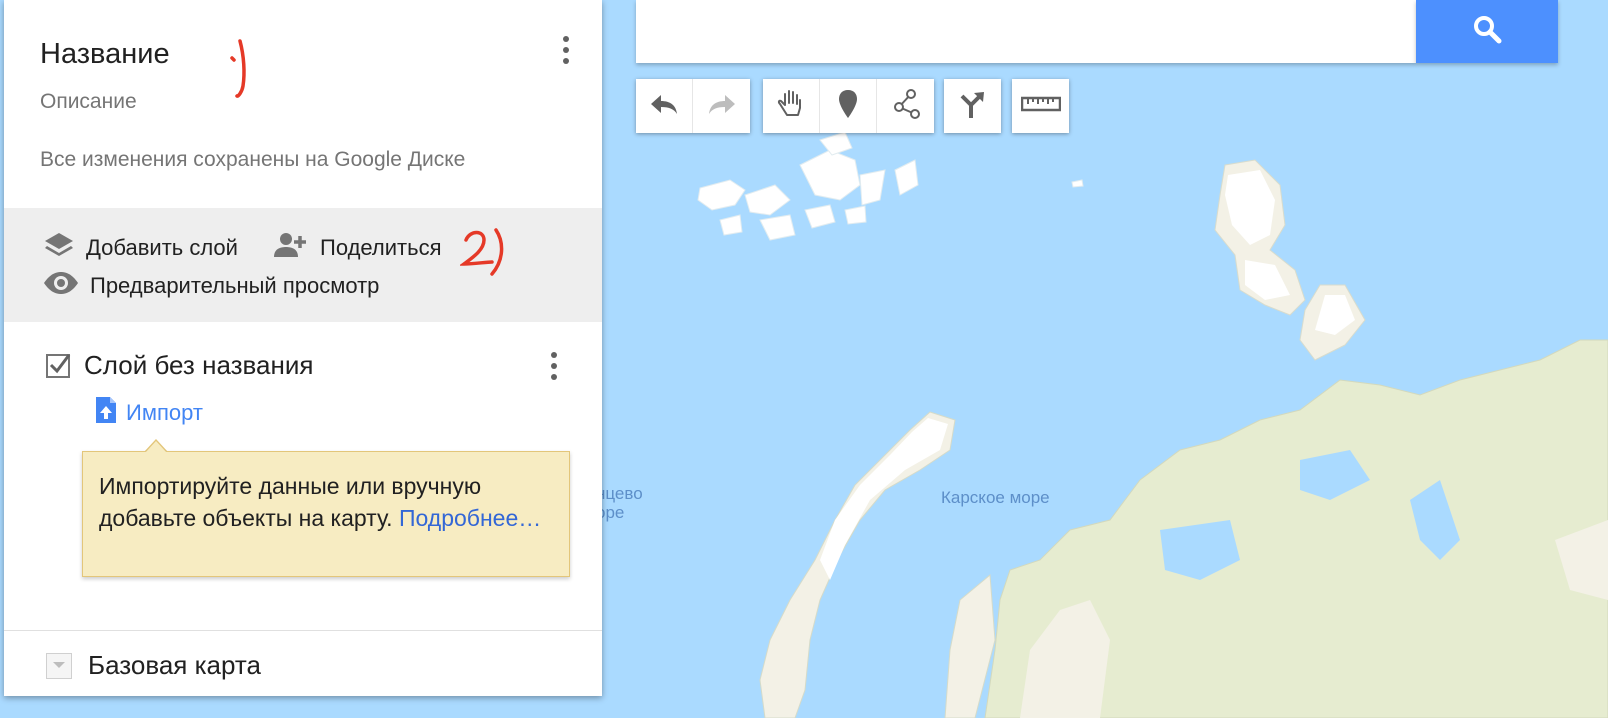 The width and height of the screenshot is (1608, 718). I want to click on add-person-icon, so click(290, 247).